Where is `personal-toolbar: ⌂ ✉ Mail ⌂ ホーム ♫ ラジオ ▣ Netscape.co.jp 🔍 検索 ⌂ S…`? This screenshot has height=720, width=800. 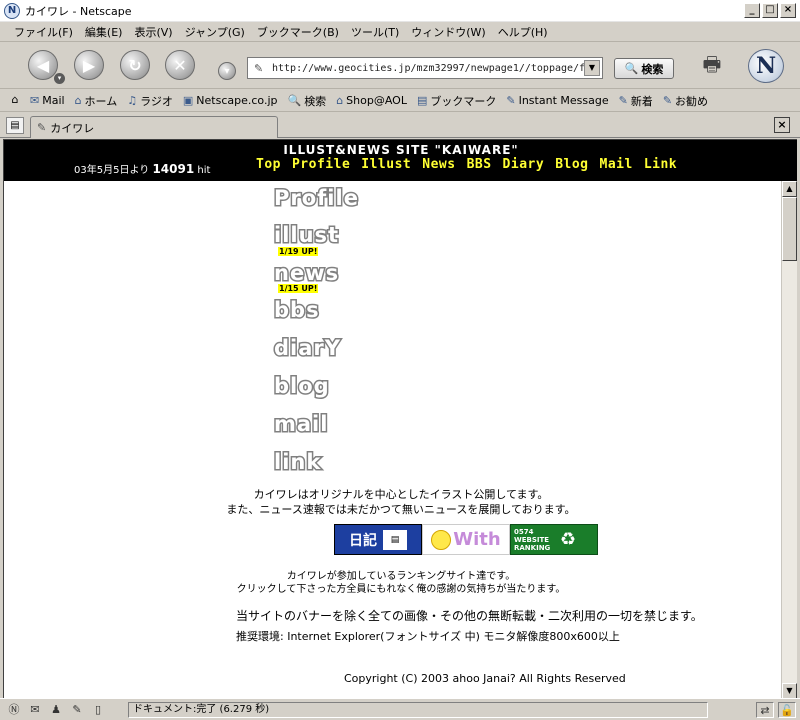 personal-toolbar: ⌂ ✉ Mail ⌂ ホーム ♫ ラジオ ▣ Netscape.co.jp 🔍 検索 ⌂ S… is located at coordinates (400, 101).